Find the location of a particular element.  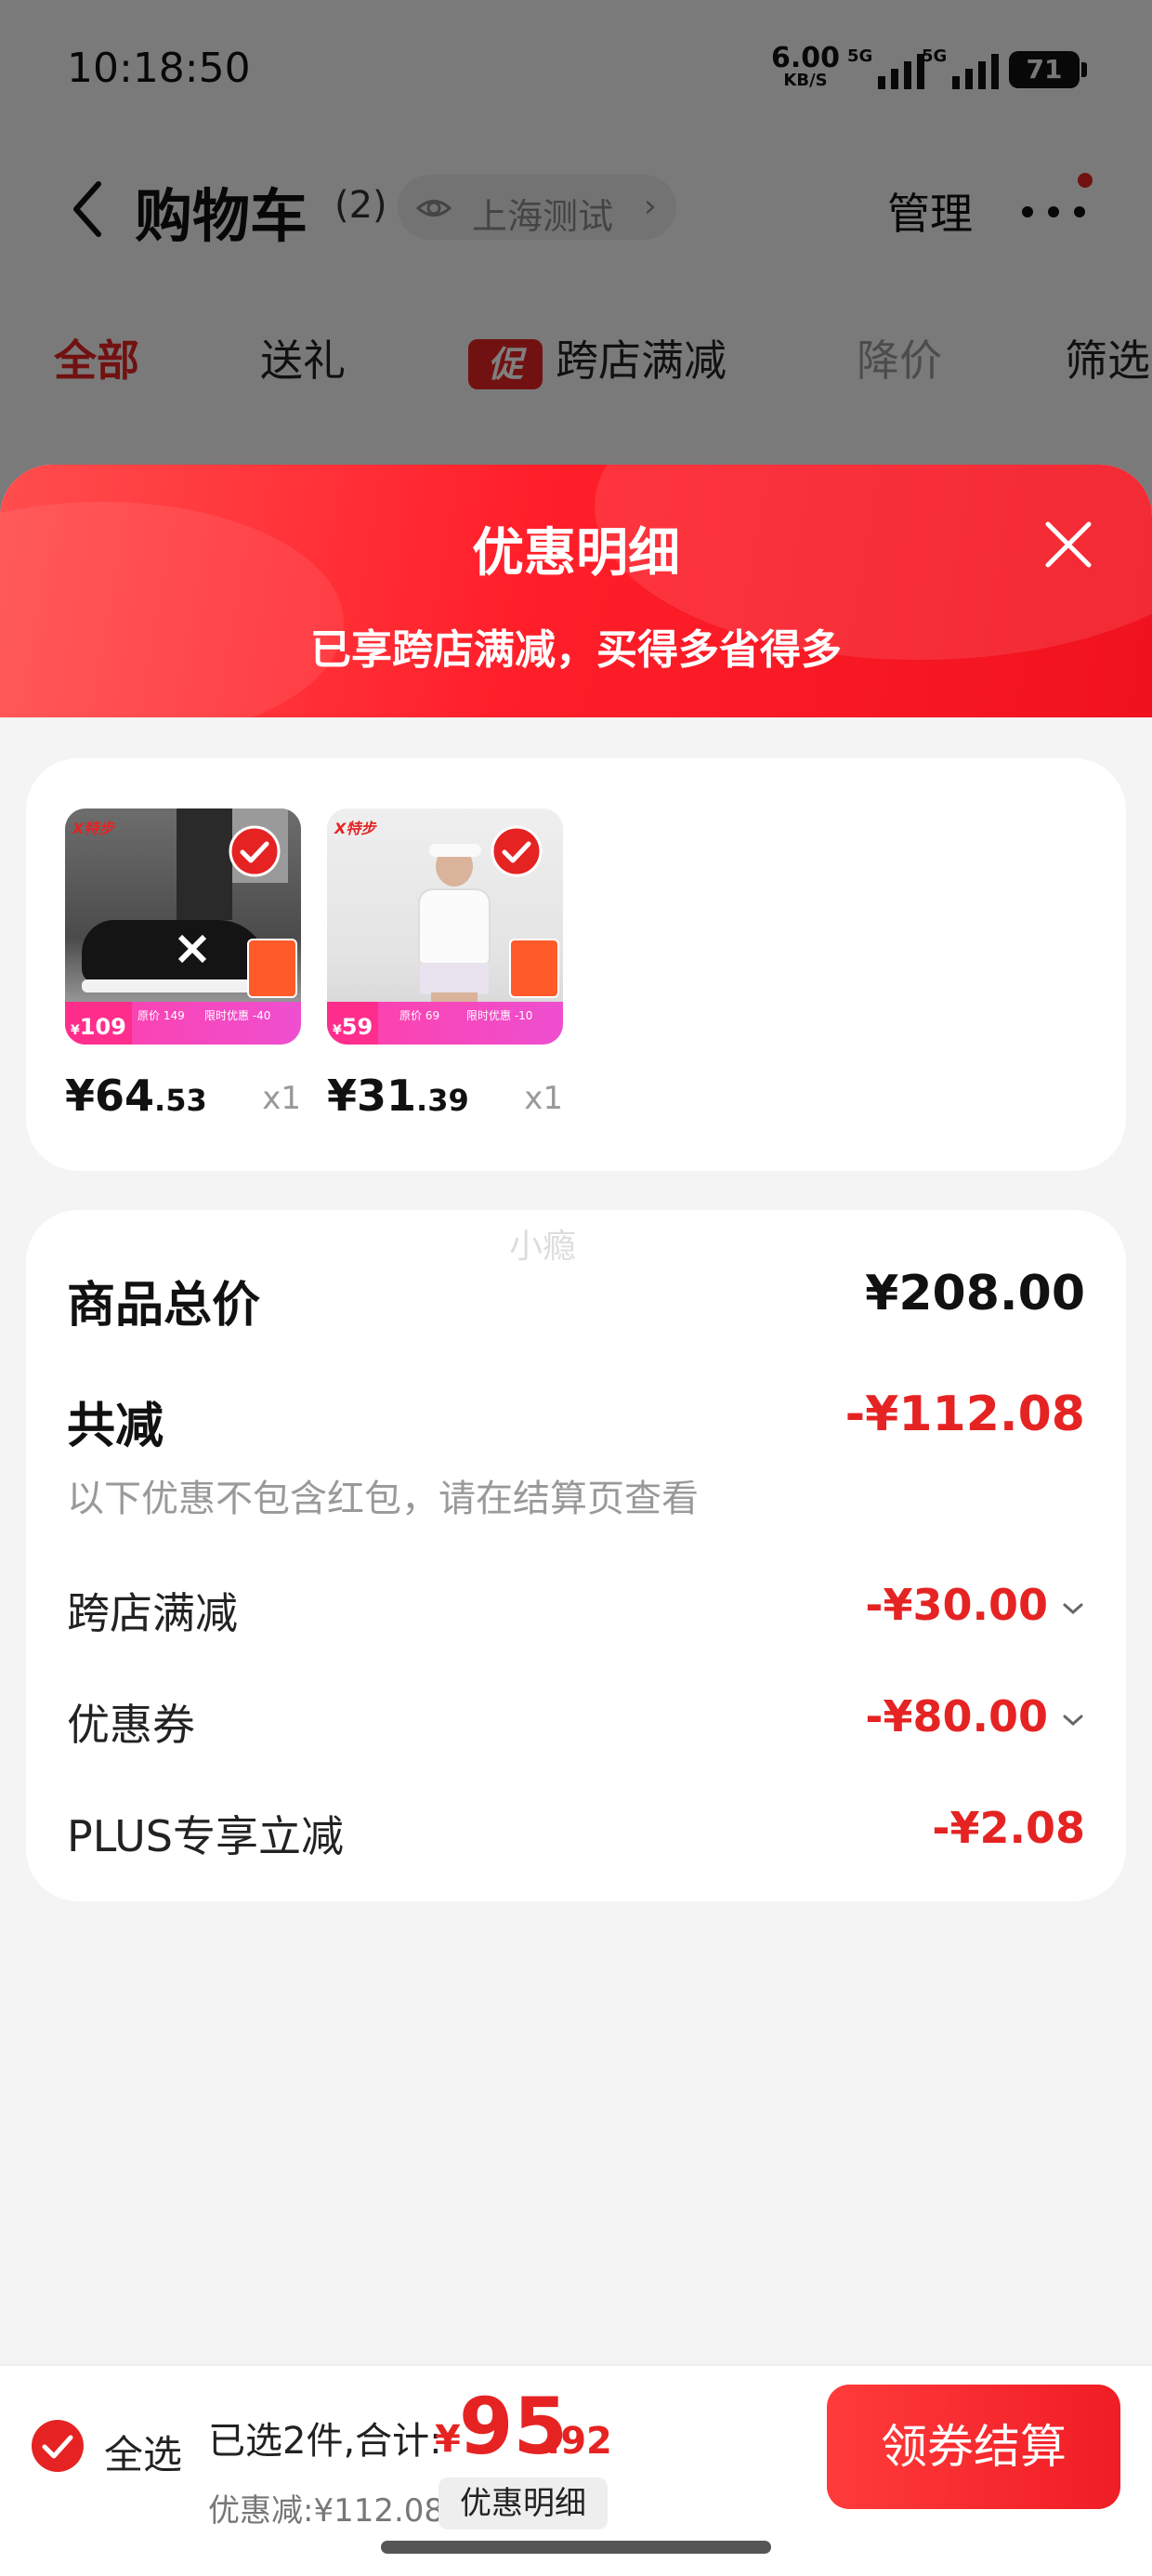

shoe-image is located at coordinates (175, 956).